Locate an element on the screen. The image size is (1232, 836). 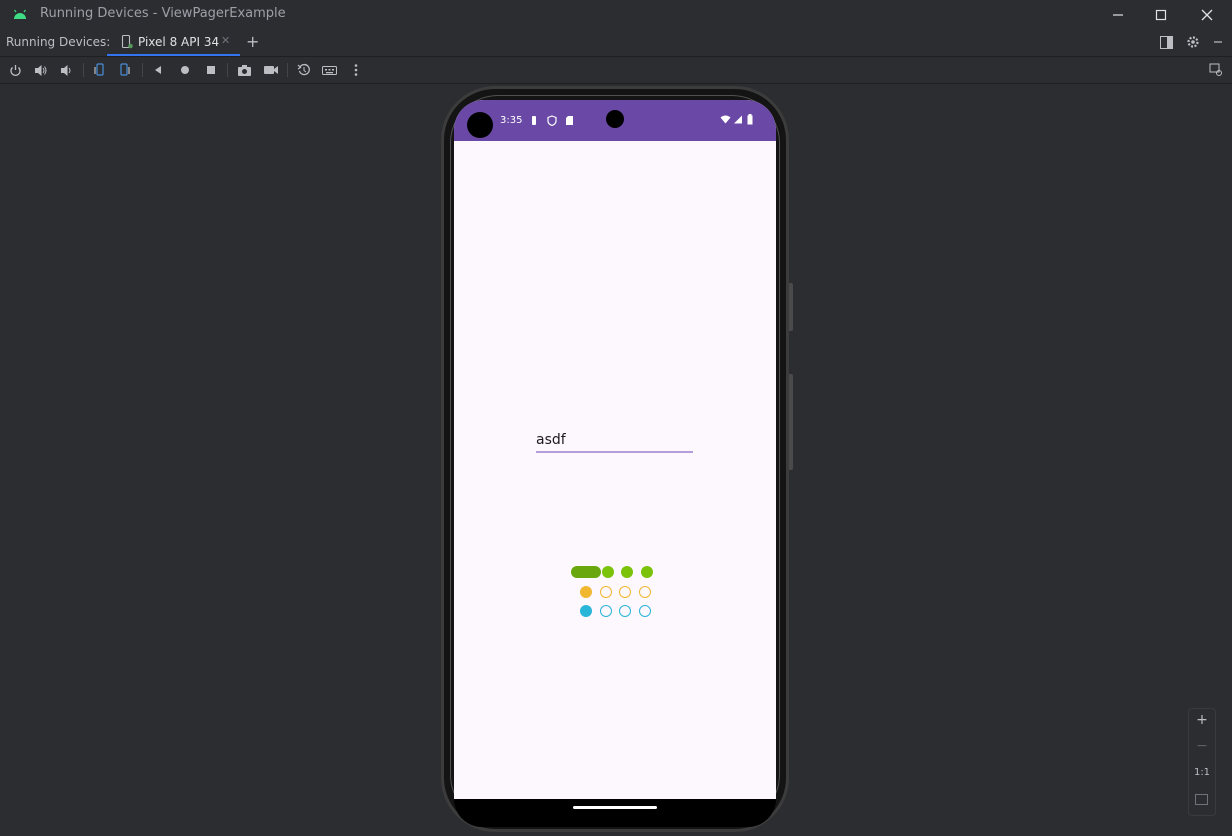
device-mirror-button is located at coordinates (1216, 70).